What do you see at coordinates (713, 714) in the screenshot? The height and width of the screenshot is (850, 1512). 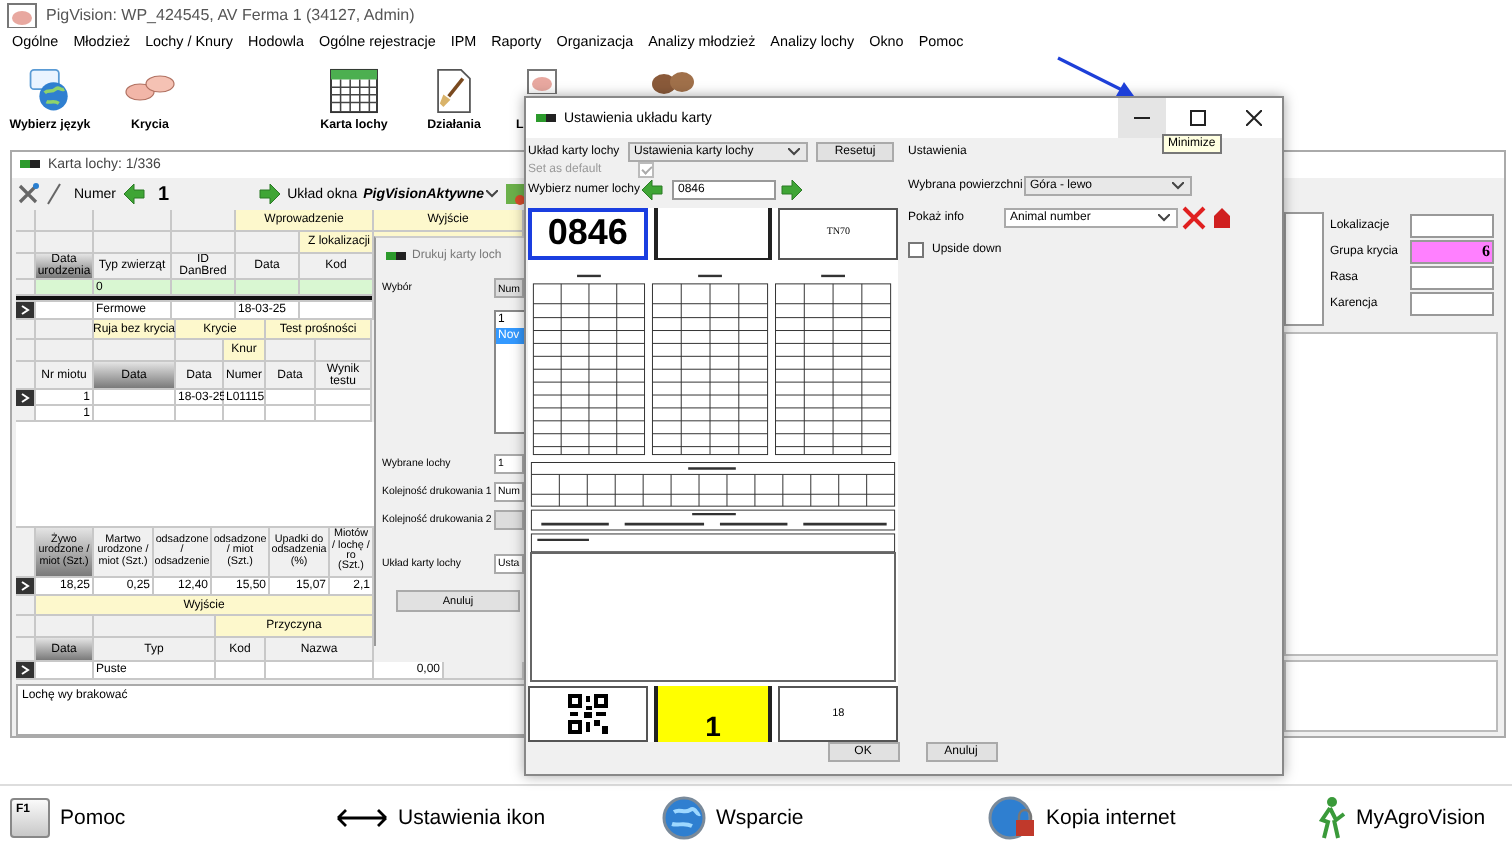 I see `group-number: 1` at bounding box center [713, 714].